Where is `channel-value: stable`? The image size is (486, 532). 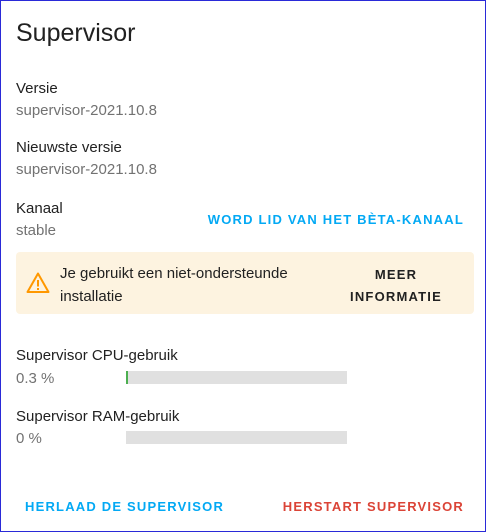
channel-value: stable is located at coordinates (36, 230).